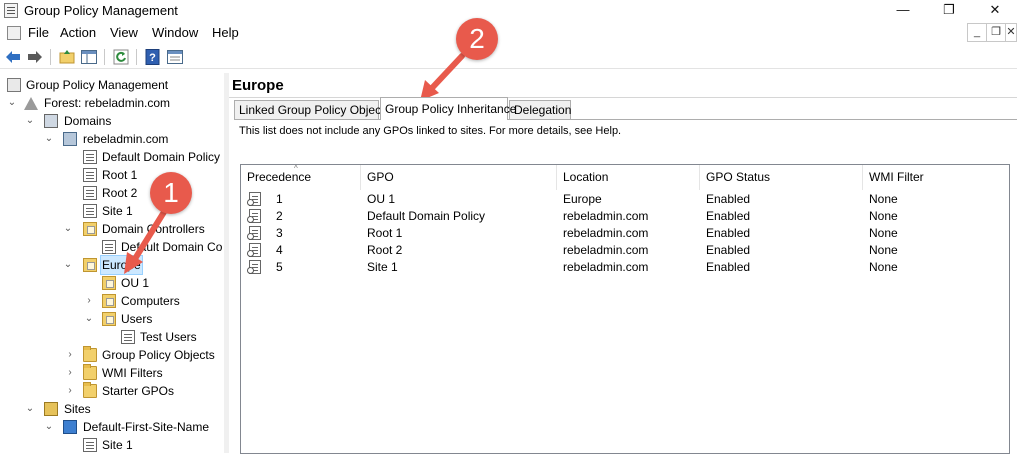 The width and height of the screenshot is (1017, 454). Describe the element at coordinates (132, 373) in the screenshot. I see `tree-item-label: WMI Filters` at that location.